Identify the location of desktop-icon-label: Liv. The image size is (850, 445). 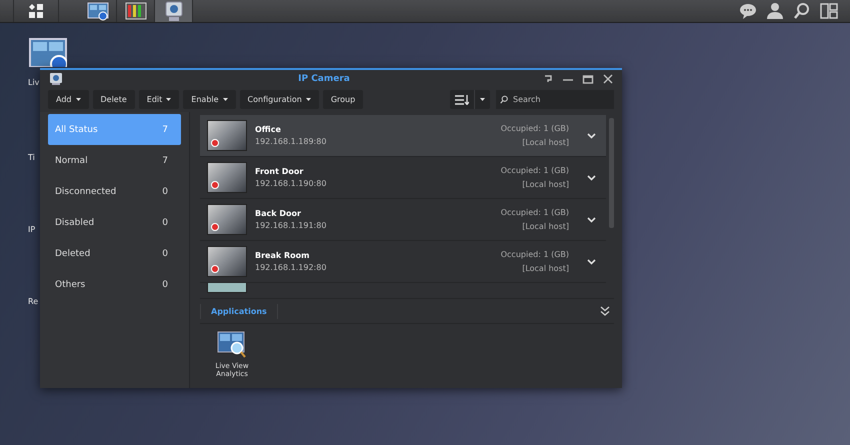
(34, 82).